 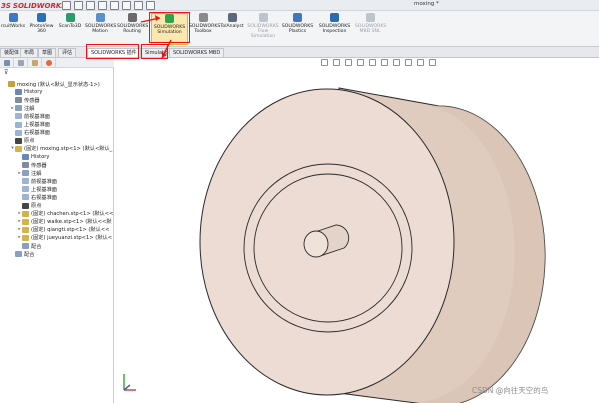 I want to click on annotation-arrows, so click(x=156, y=37).